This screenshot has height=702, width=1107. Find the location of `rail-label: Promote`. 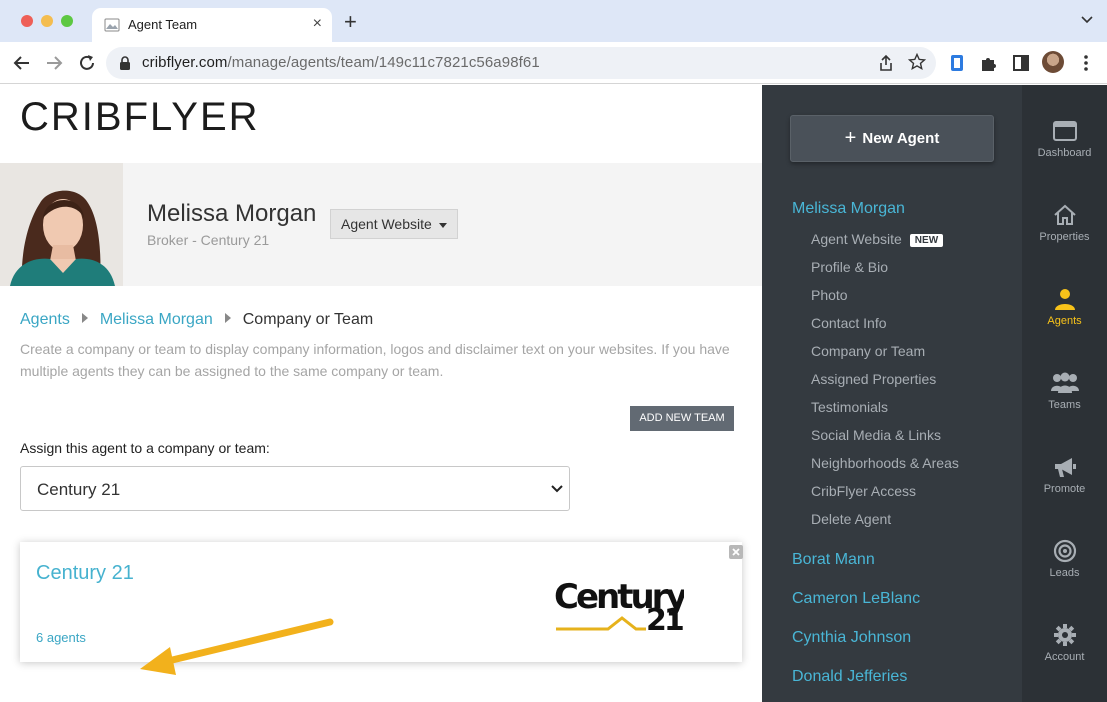

rail-label: Promote is located at coordinates (1064, 489).